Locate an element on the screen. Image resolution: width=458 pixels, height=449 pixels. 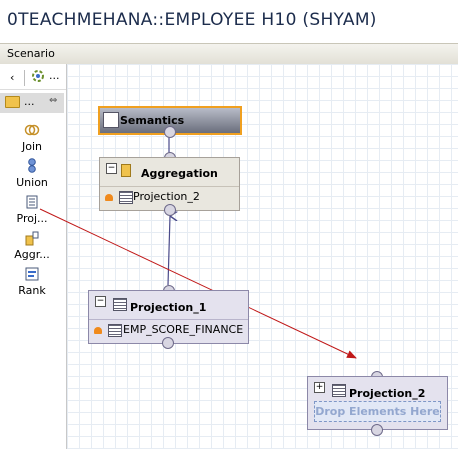
projection2-node: + Projection_2 Drop Elements Here is located at coordinates (377, 403).